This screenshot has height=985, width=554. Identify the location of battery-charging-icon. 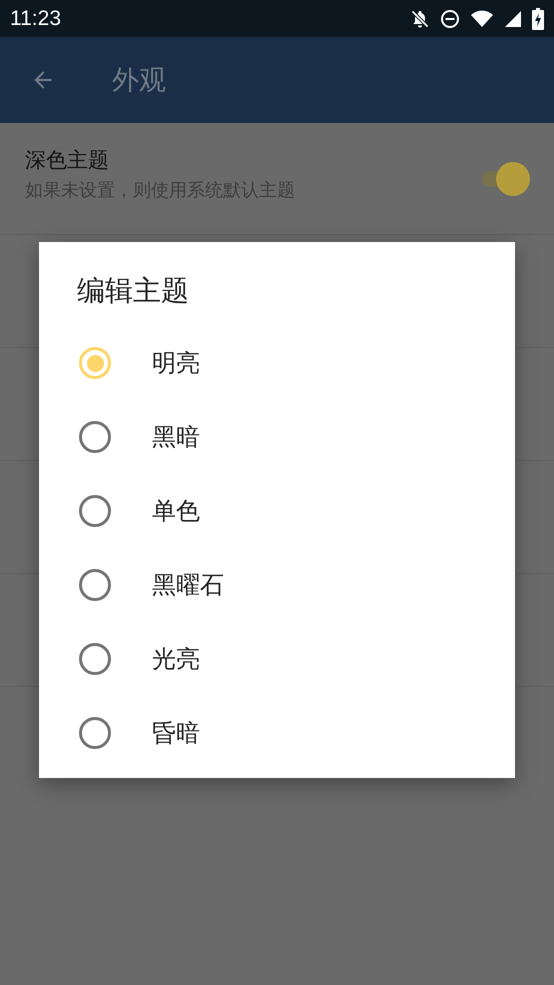
(538, 19).